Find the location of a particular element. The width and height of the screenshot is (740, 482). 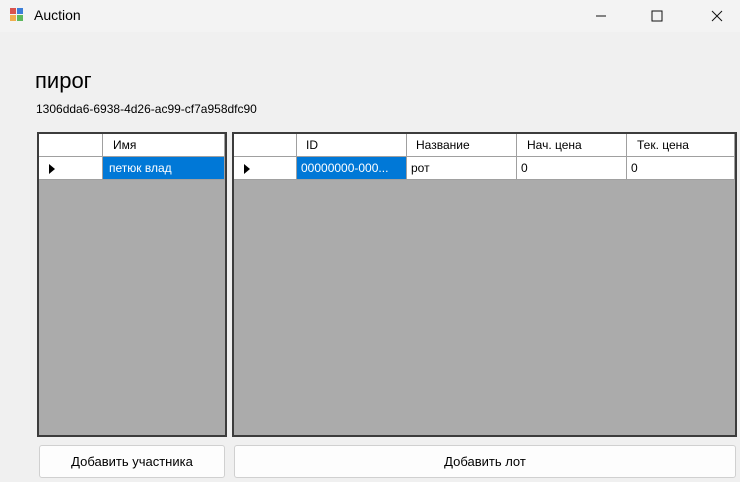

minimize-icon is located at coordinates (601, 16).